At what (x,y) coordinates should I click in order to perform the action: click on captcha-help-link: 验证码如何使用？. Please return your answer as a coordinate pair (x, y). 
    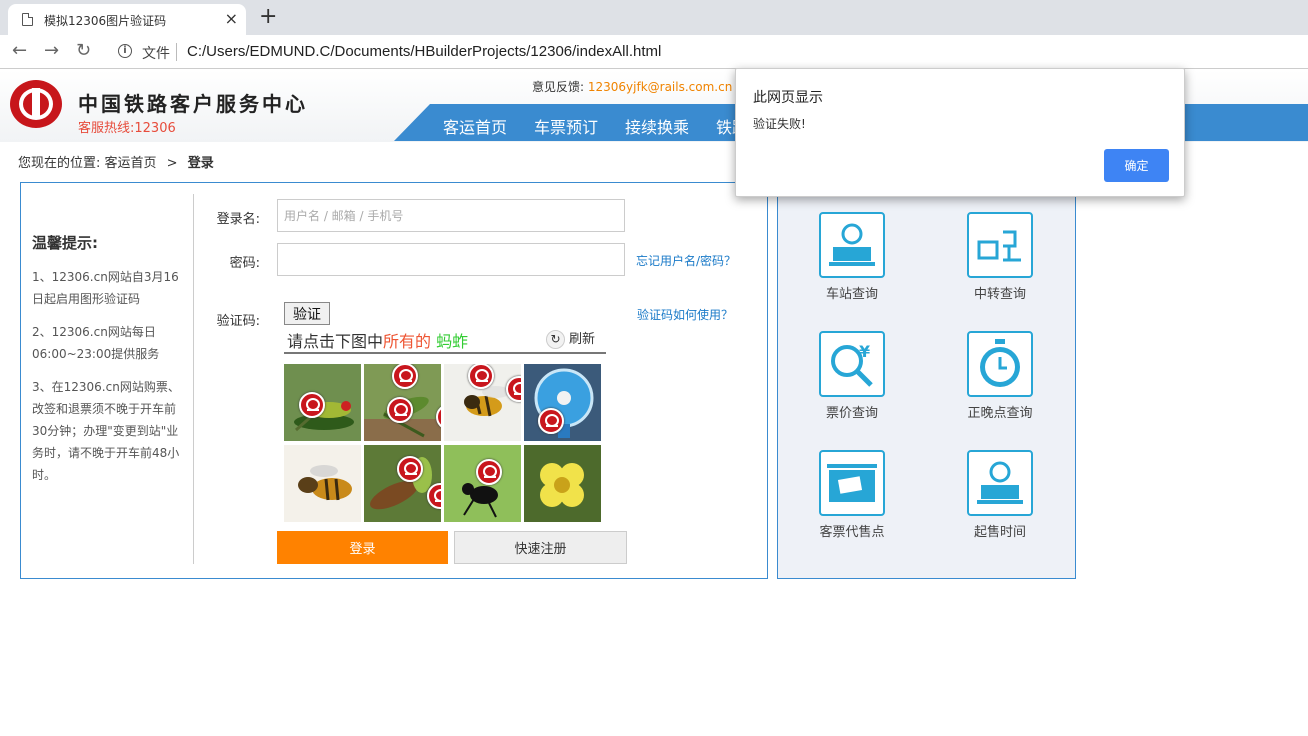
    Looking at the image, I should click on (685, 314).